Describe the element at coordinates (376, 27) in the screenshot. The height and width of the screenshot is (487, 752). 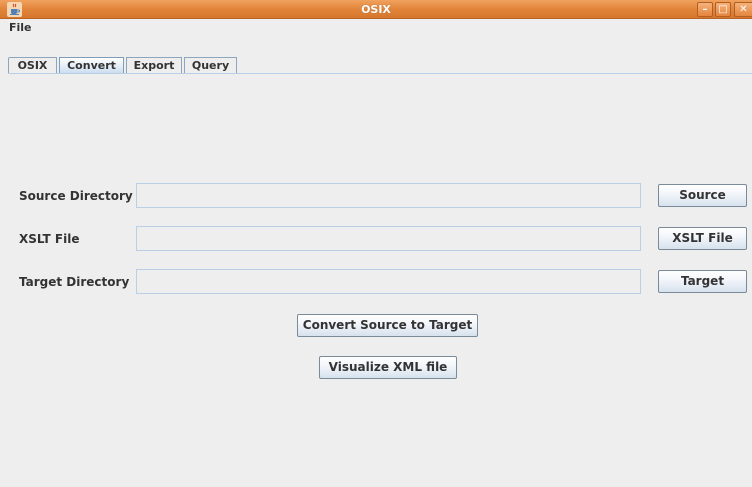
I see `menu-bar: File` at that location.